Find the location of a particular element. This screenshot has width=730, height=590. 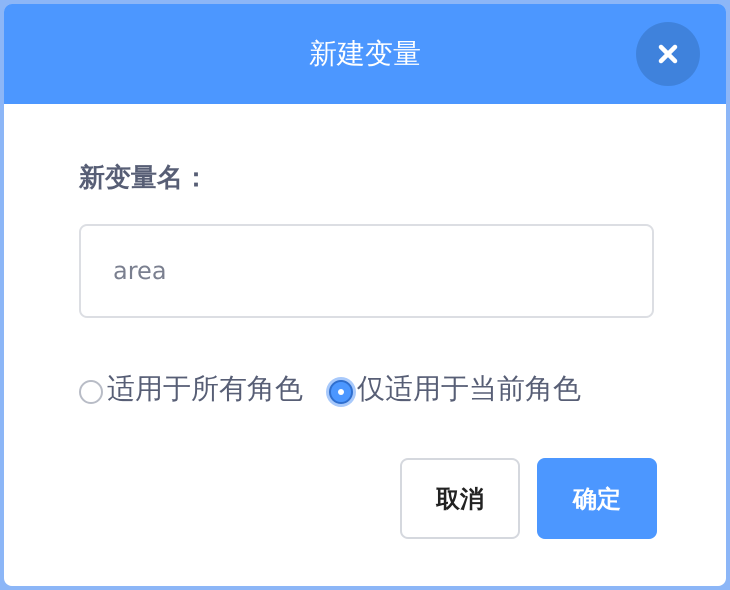

confirm-button: 确定 is located at coordinates (597, 498).